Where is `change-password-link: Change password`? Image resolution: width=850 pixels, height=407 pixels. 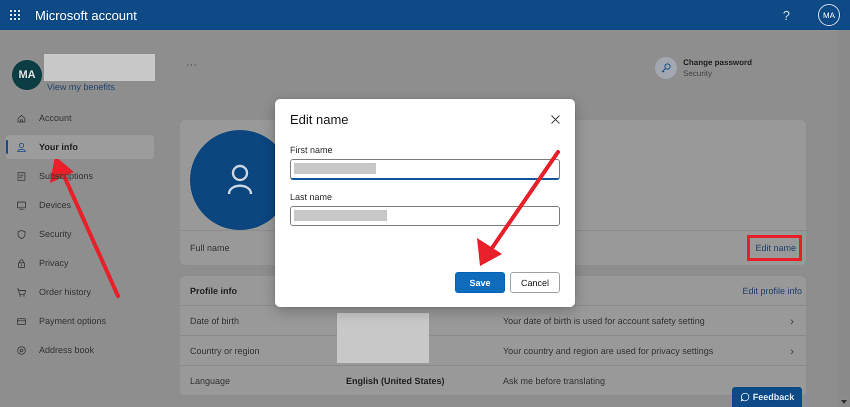
change-password-link: Change password is located at coordinates (717, 62).